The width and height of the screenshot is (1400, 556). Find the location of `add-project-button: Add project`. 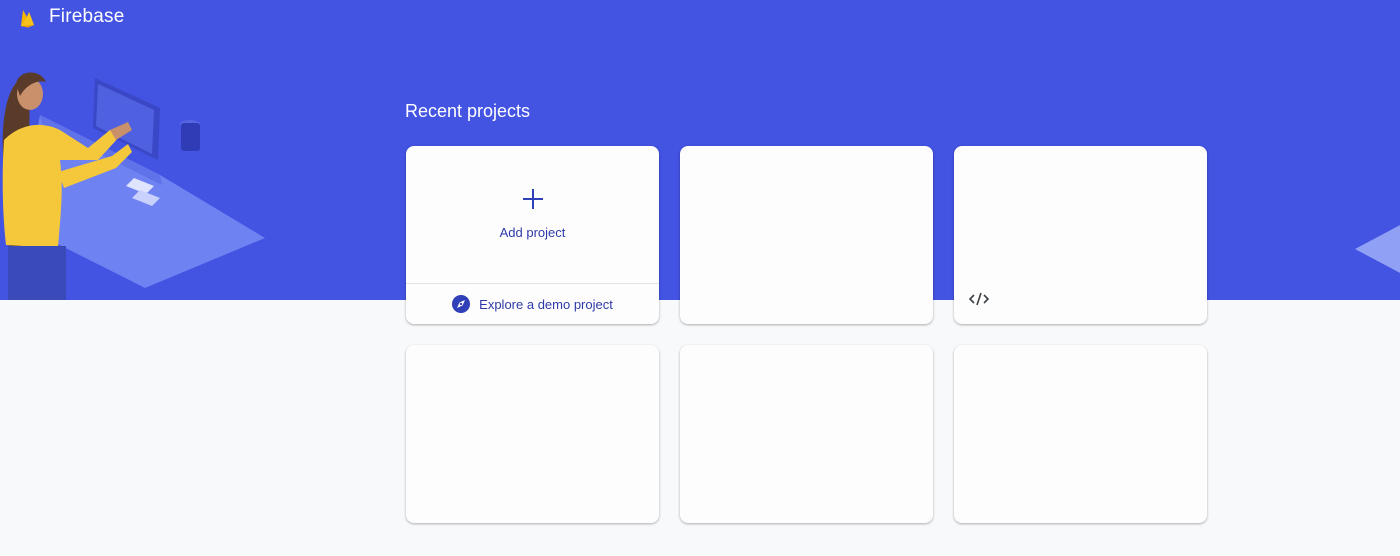

add-project-button: Add project is located at coordinates (532, 214).